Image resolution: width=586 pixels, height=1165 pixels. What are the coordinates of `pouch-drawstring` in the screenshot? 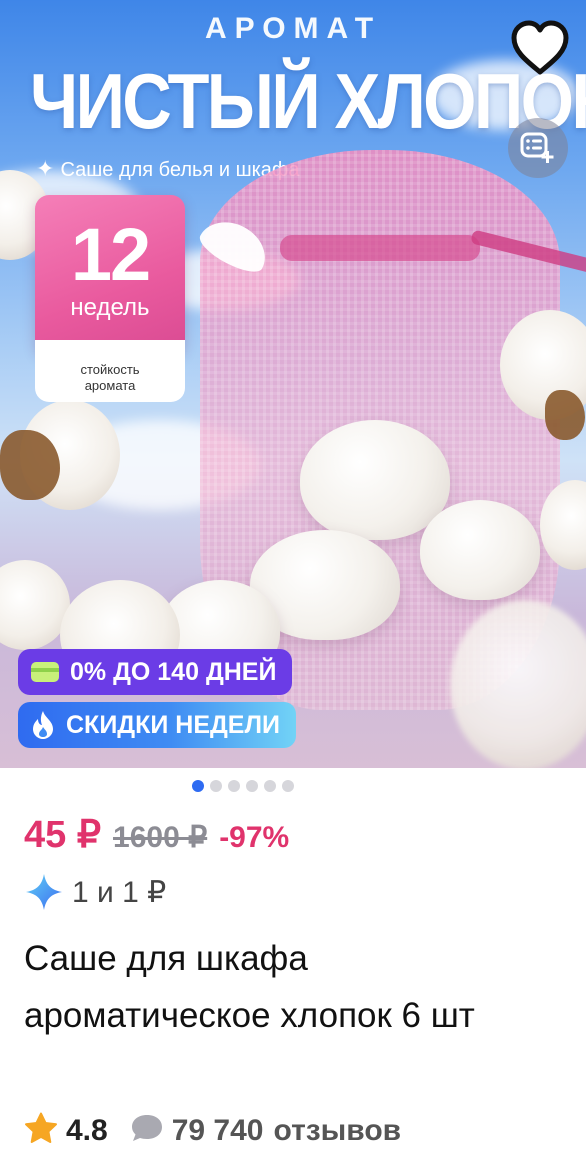 It's located at (380, 248).